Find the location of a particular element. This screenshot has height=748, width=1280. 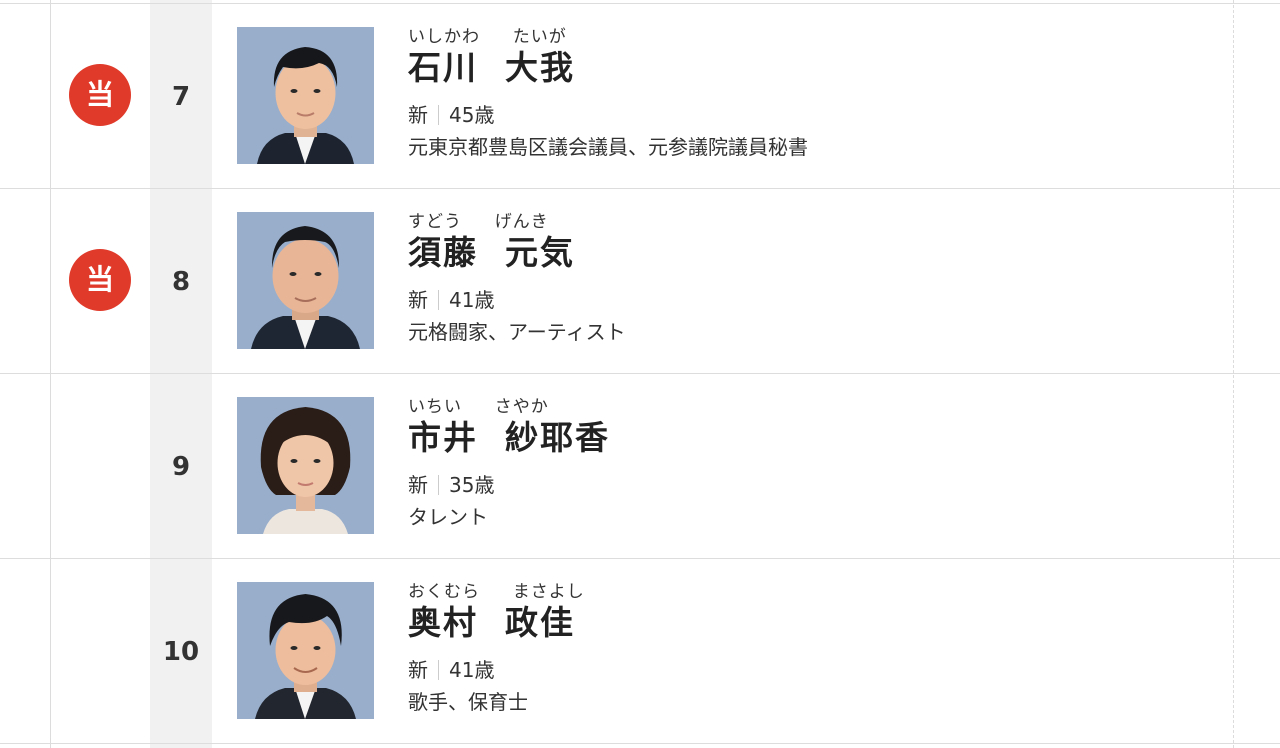

candidate-age: 45歳 is located at coordinates (472, 115).